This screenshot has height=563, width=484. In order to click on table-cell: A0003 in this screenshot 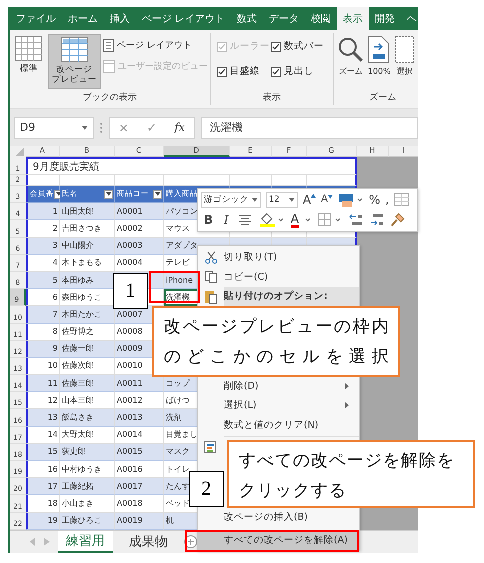, I will do `click(139, 246)`.